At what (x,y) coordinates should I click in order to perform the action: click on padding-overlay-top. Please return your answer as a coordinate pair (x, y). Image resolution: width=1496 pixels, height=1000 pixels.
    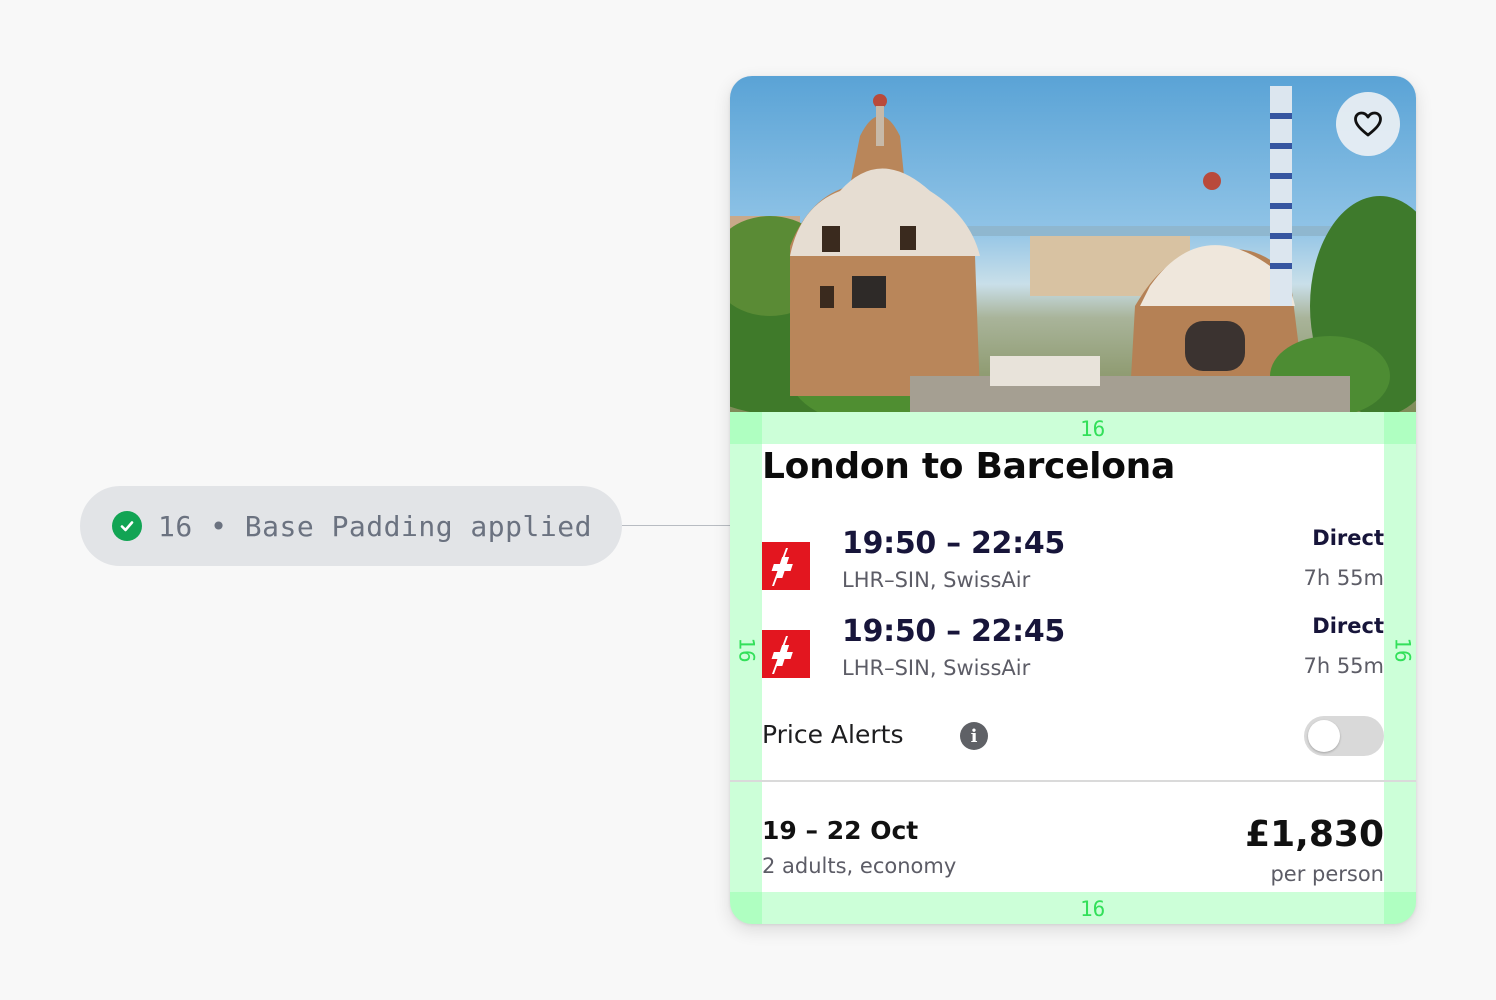
    Looking at the image, I should click on (1073, 428).